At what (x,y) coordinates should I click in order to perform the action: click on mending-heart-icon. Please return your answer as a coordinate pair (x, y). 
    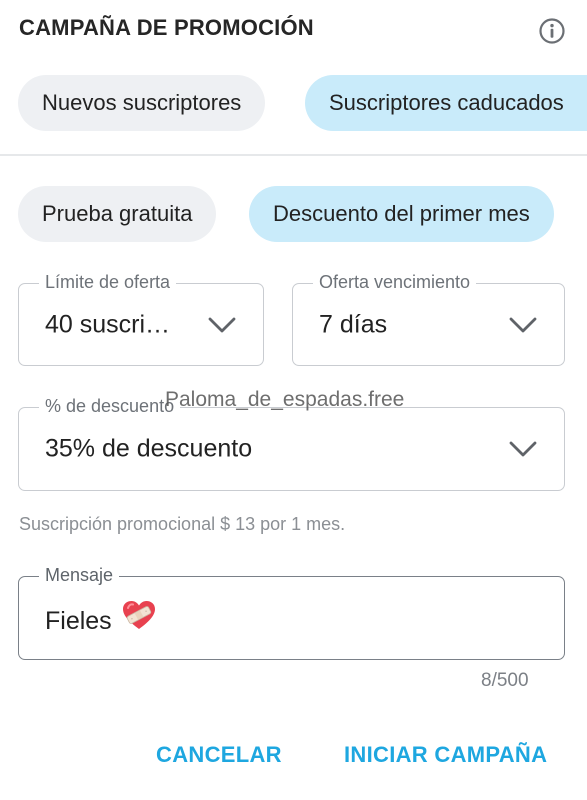
    Looking at the image, I should click on (138, 615).